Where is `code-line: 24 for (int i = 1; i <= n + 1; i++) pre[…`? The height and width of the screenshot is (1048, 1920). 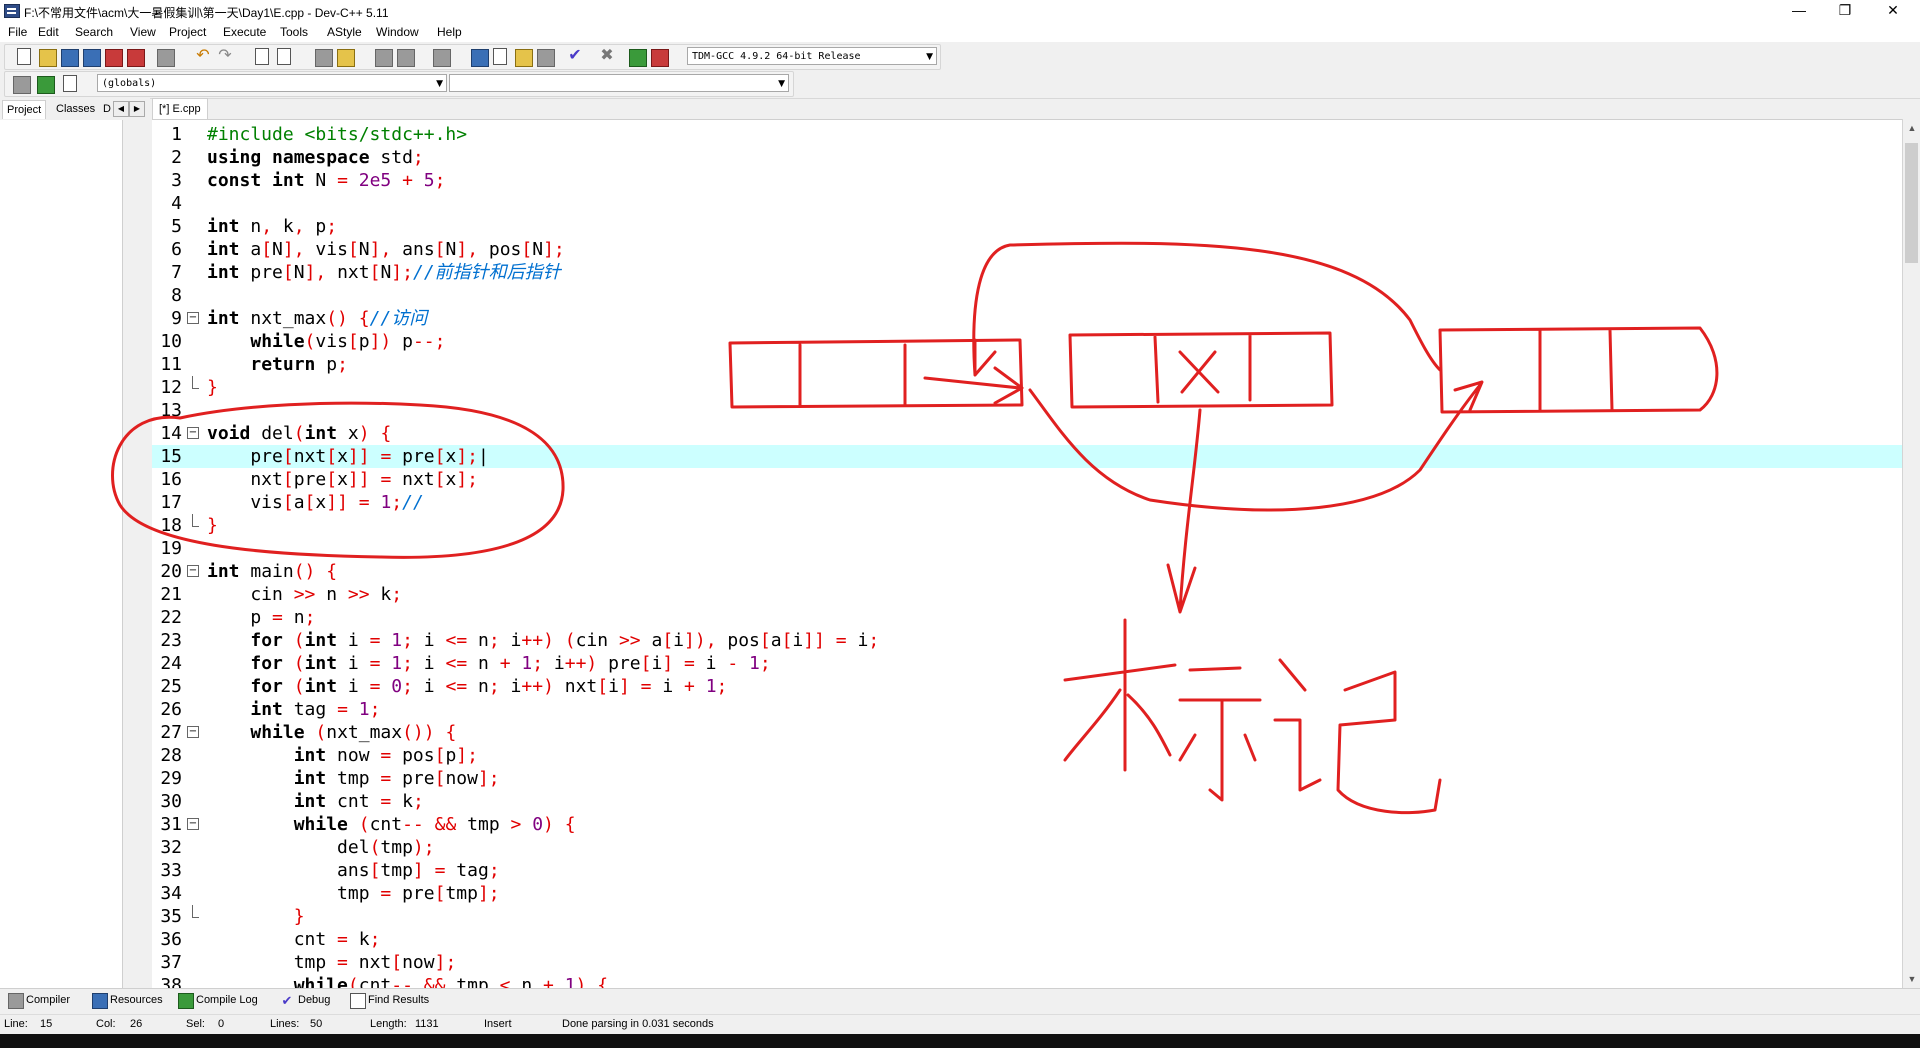
code-line: 24 for (int i = 1; i <= n + 1; i++) pre[… is located at coordinates (1027, 663).